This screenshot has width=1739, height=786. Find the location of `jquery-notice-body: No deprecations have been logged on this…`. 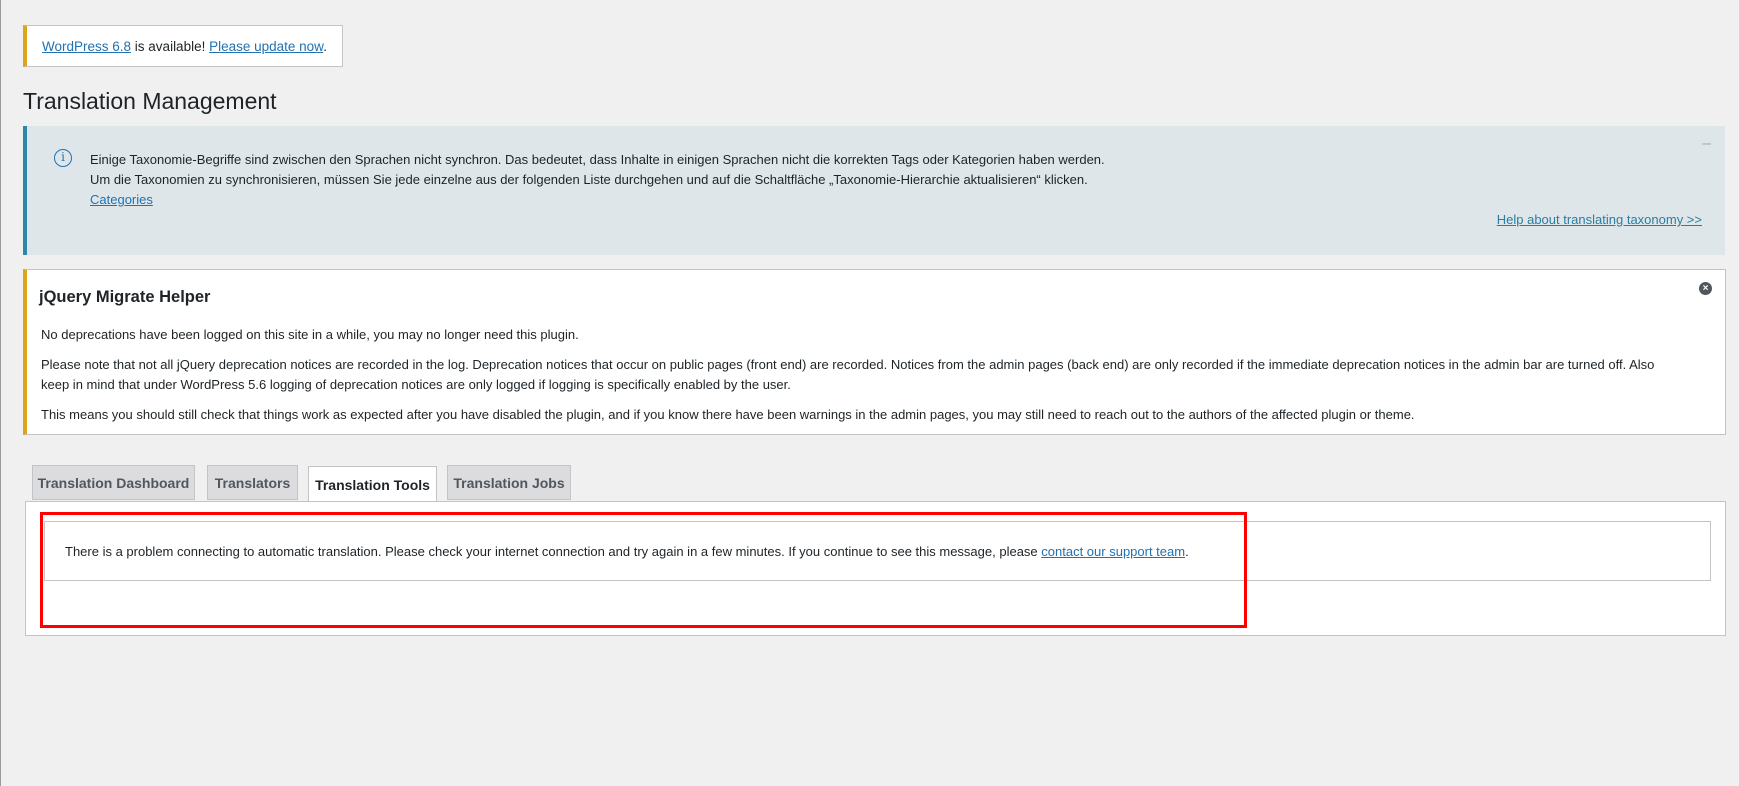

jquery-notice-body: No deprecations have been logged on this… is located at coordinates (858, 379).